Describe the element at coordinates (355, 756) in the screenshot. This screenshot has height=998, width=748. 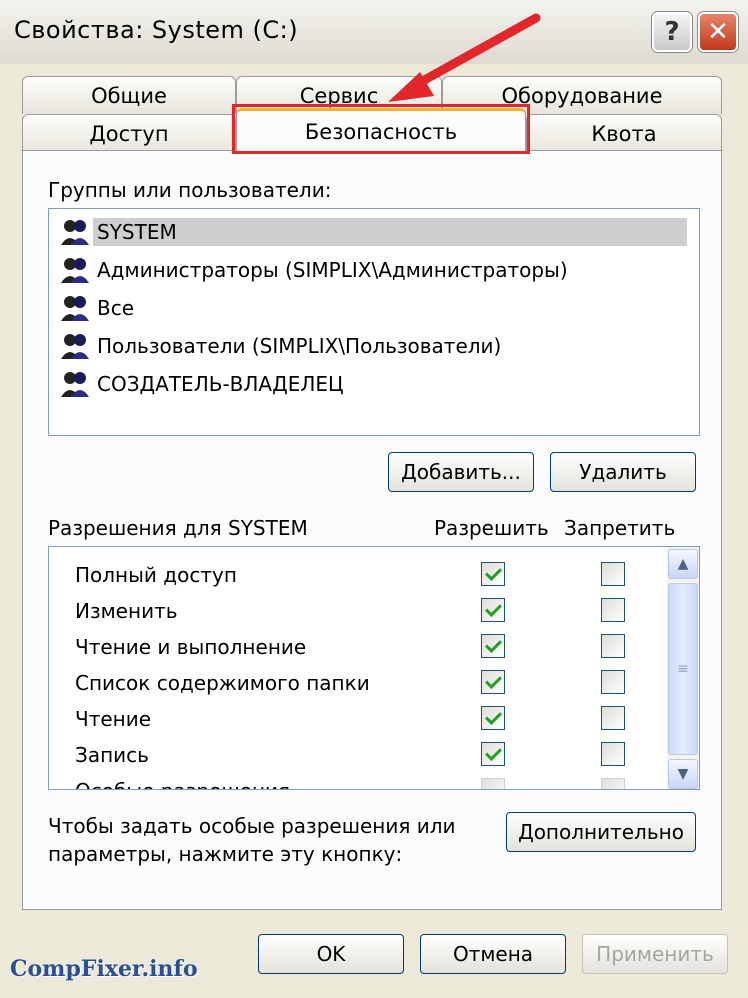
I see `permission-row: Запись` at that location.